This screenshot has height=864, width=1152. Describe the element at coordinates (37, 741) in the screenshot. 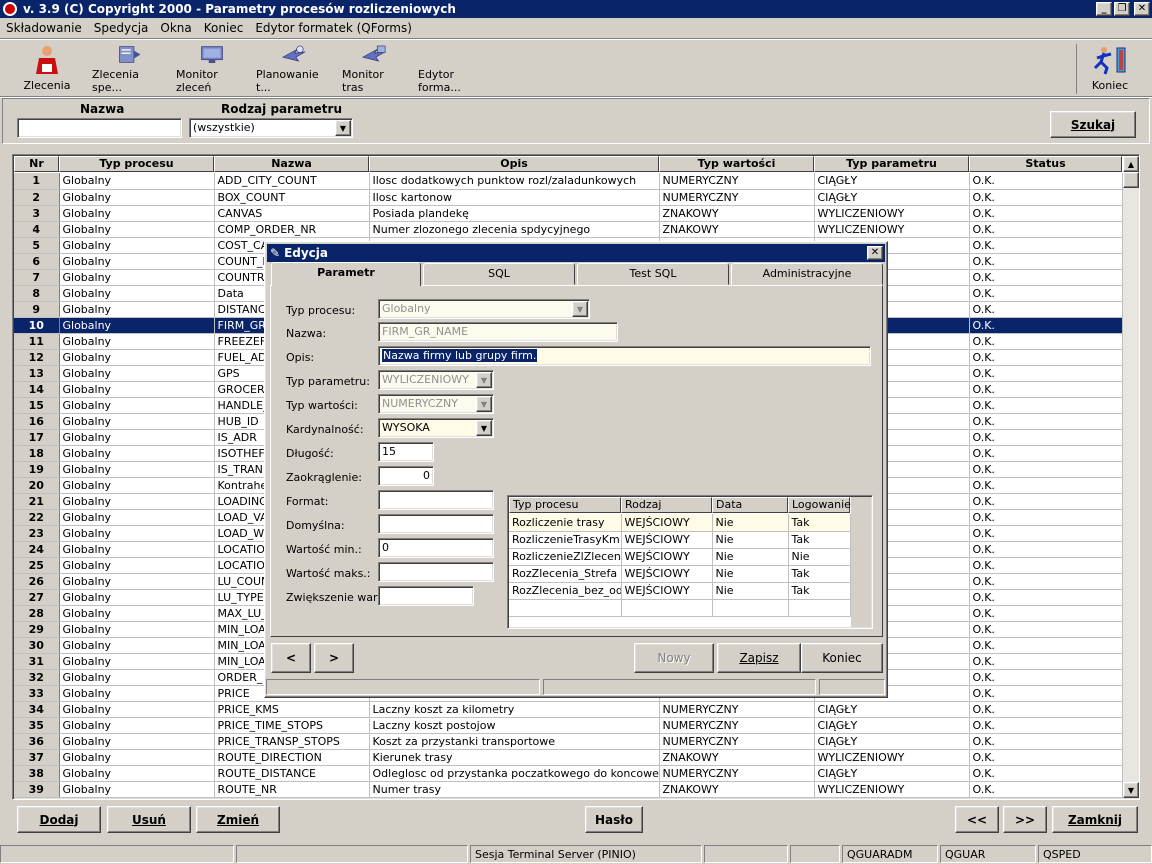

I see `cell-nr: 36` at that location.